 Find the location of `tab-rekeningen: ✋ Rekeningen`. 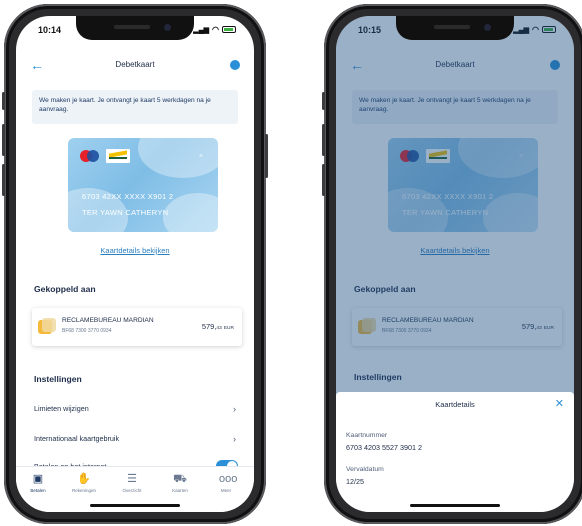

tab-rekeningen: ✋ Rekeningen is located at coordinates (84, 483).